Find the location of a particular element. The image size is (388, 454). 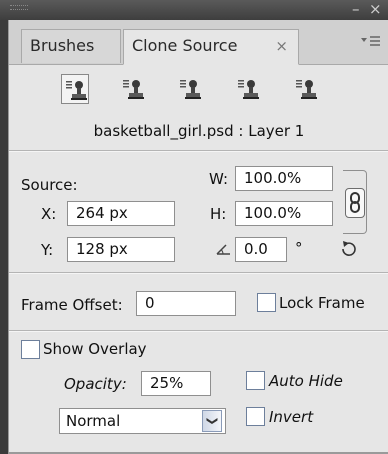

clone-source-3-button is located at coordinates (190, 89).